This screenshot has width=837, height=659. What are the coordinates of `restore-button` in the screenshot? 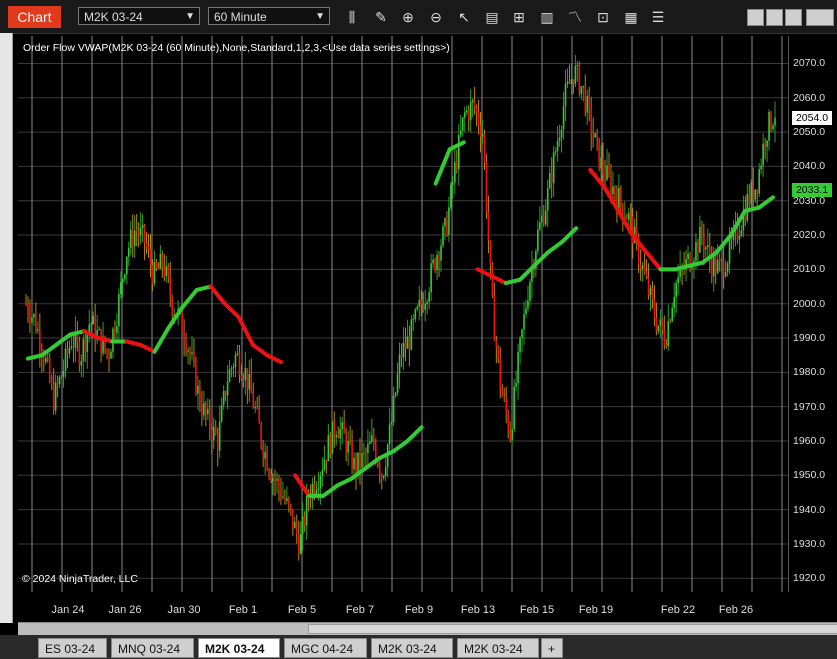 It's located at (774, 17).